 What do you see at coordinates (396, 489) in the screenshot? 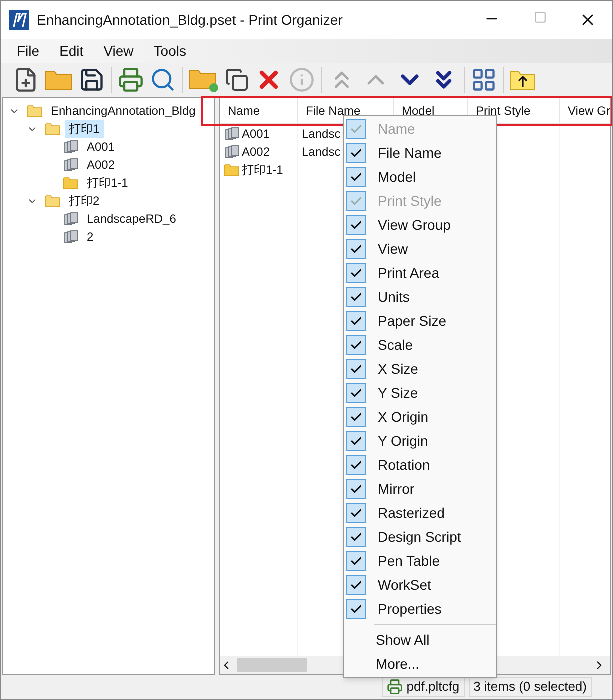
I see `menu-item: Mirror` at bounding box center [396, 489].